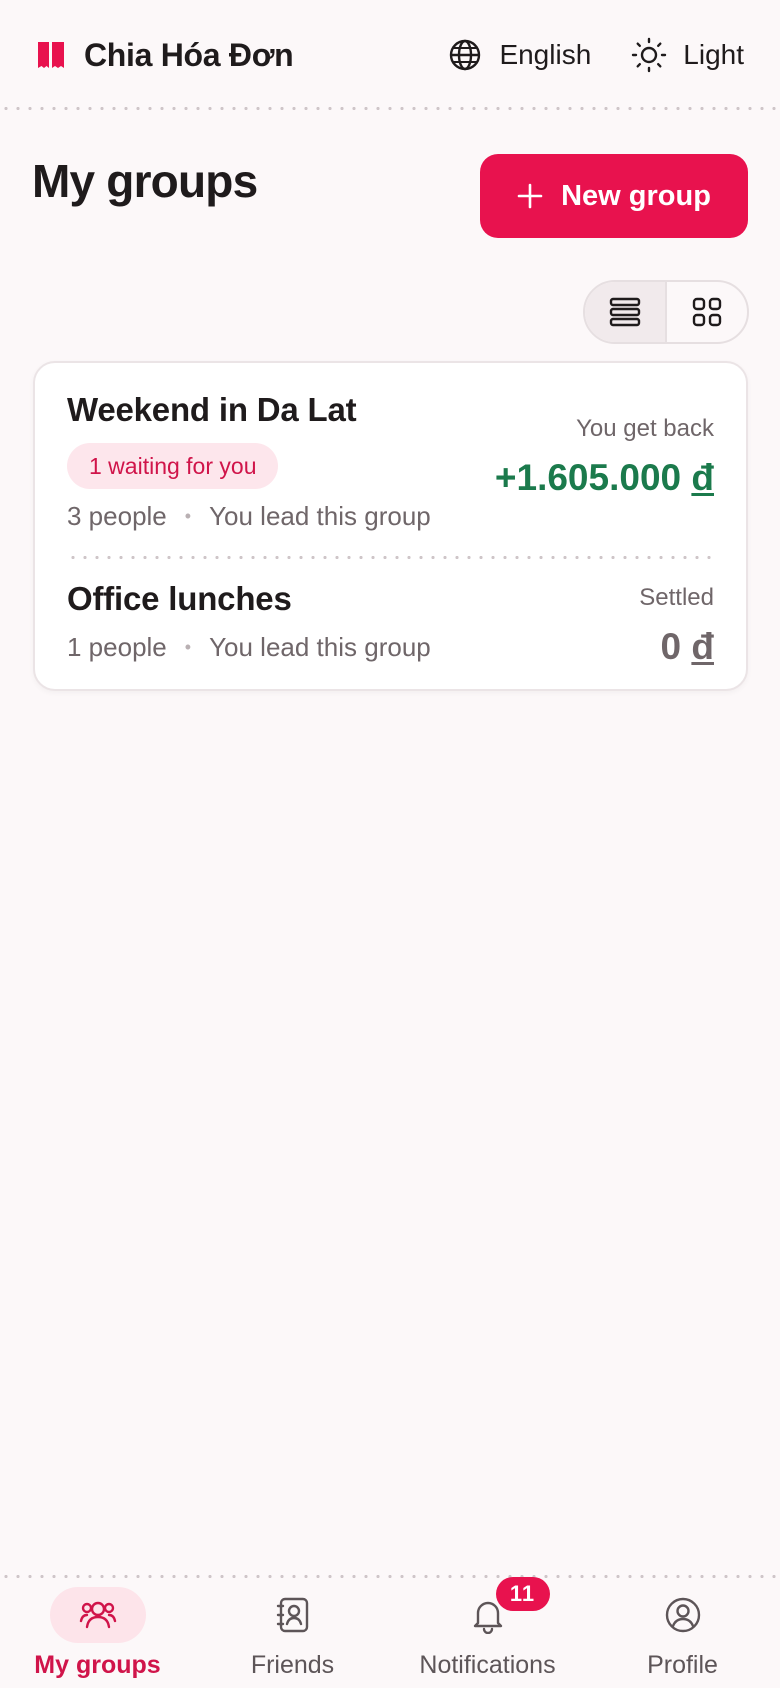 Image resolution: width=780 pixels, height=1688 pixels. Describe the element at coordinates (530, 196) in the screenshot. I see `plus-icon` at that location.